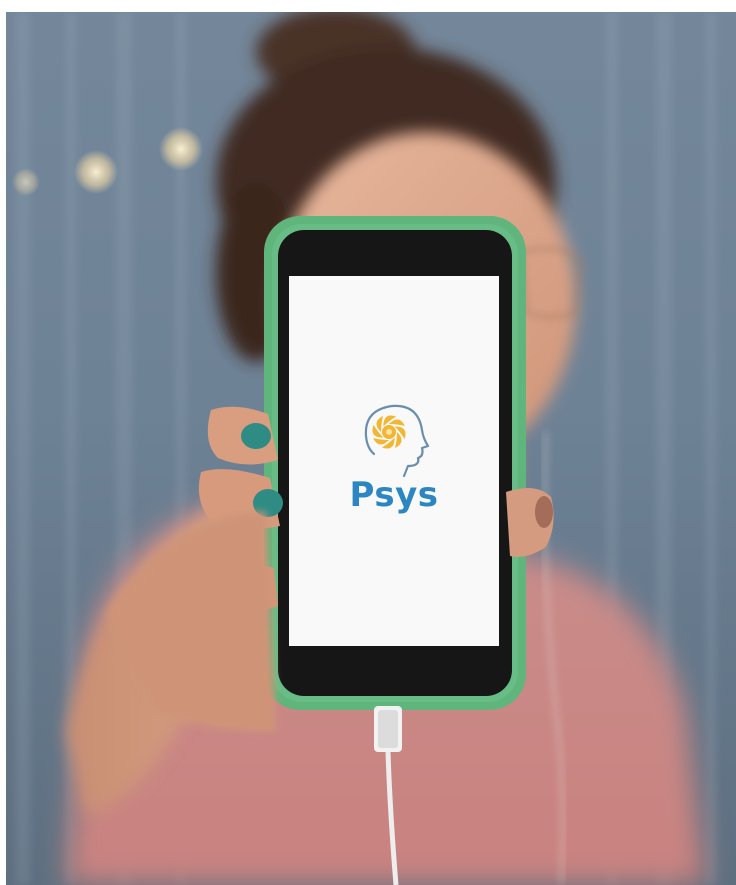 Image resolution: width=736 pixels, height=885 pixels. I want to click on brain-head-icon, so click(397, 441).